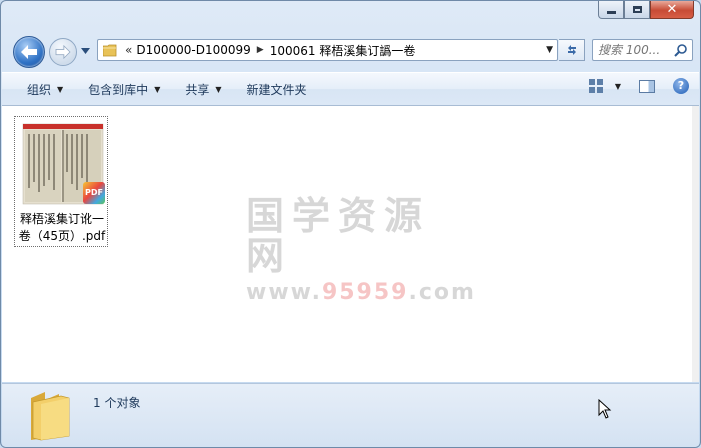 This screenshot has height=448, width=701. I want to click on watermark-url-prefix: www., so click(284, 292).